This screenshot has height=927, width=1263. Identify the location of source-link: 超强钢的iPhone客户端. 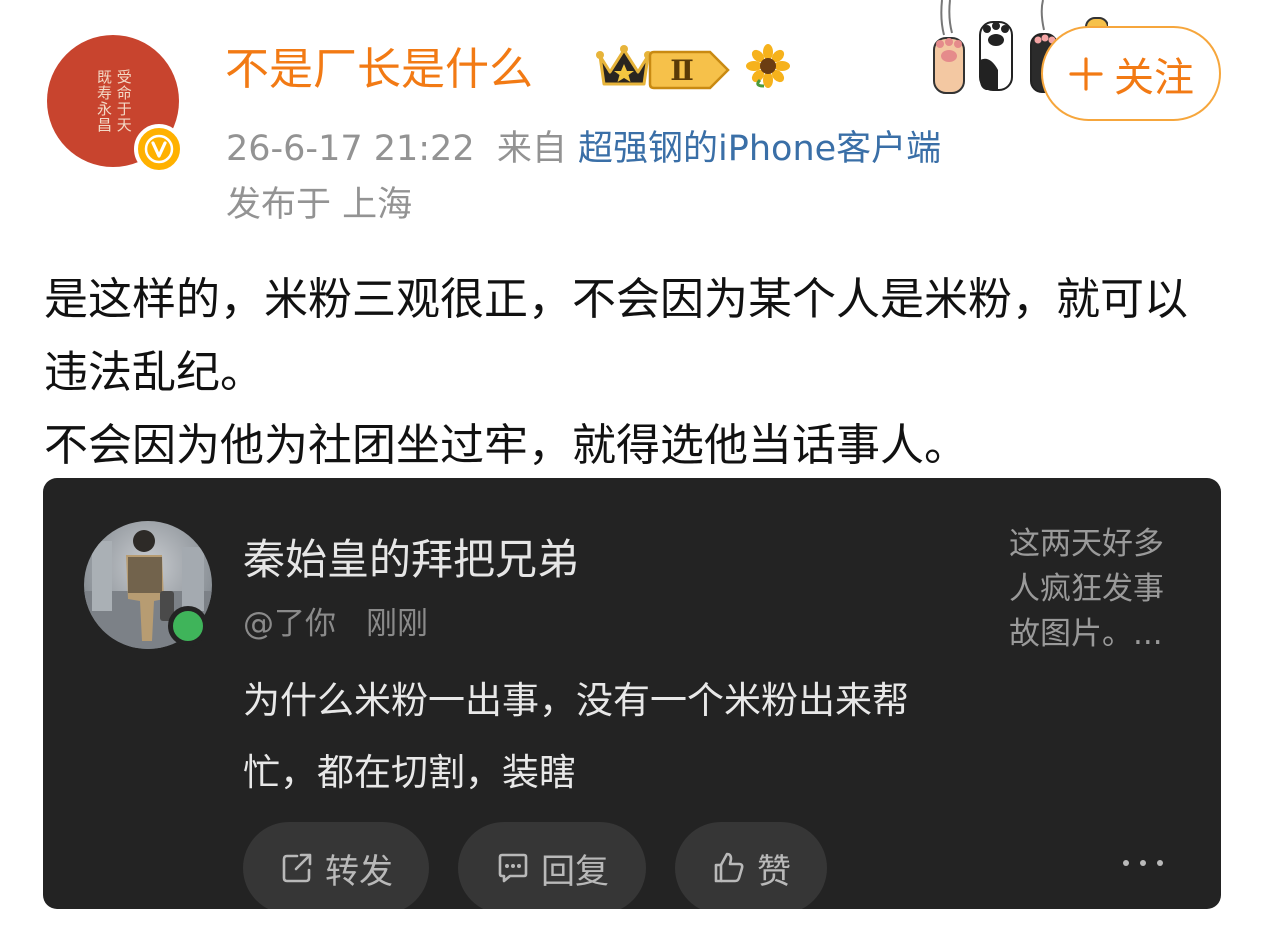
(759, 149).